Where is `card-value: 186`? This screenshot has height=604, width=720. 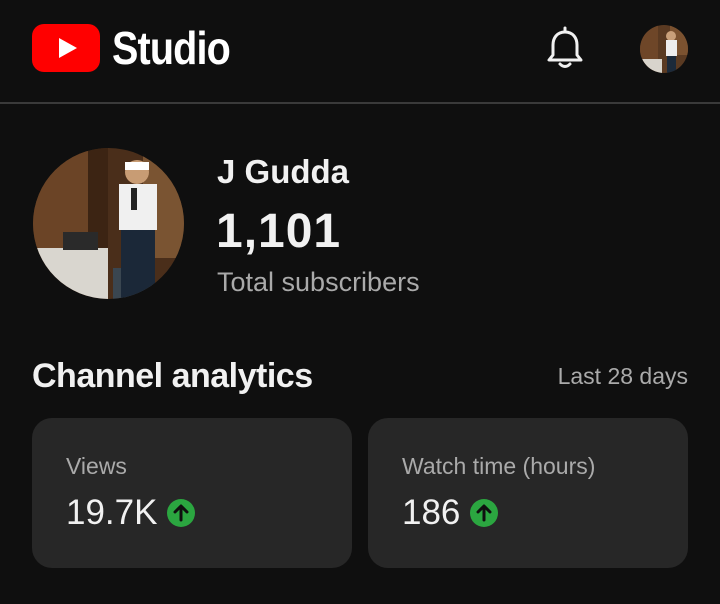
card-value: 186 is located at coordinates (431, 512).